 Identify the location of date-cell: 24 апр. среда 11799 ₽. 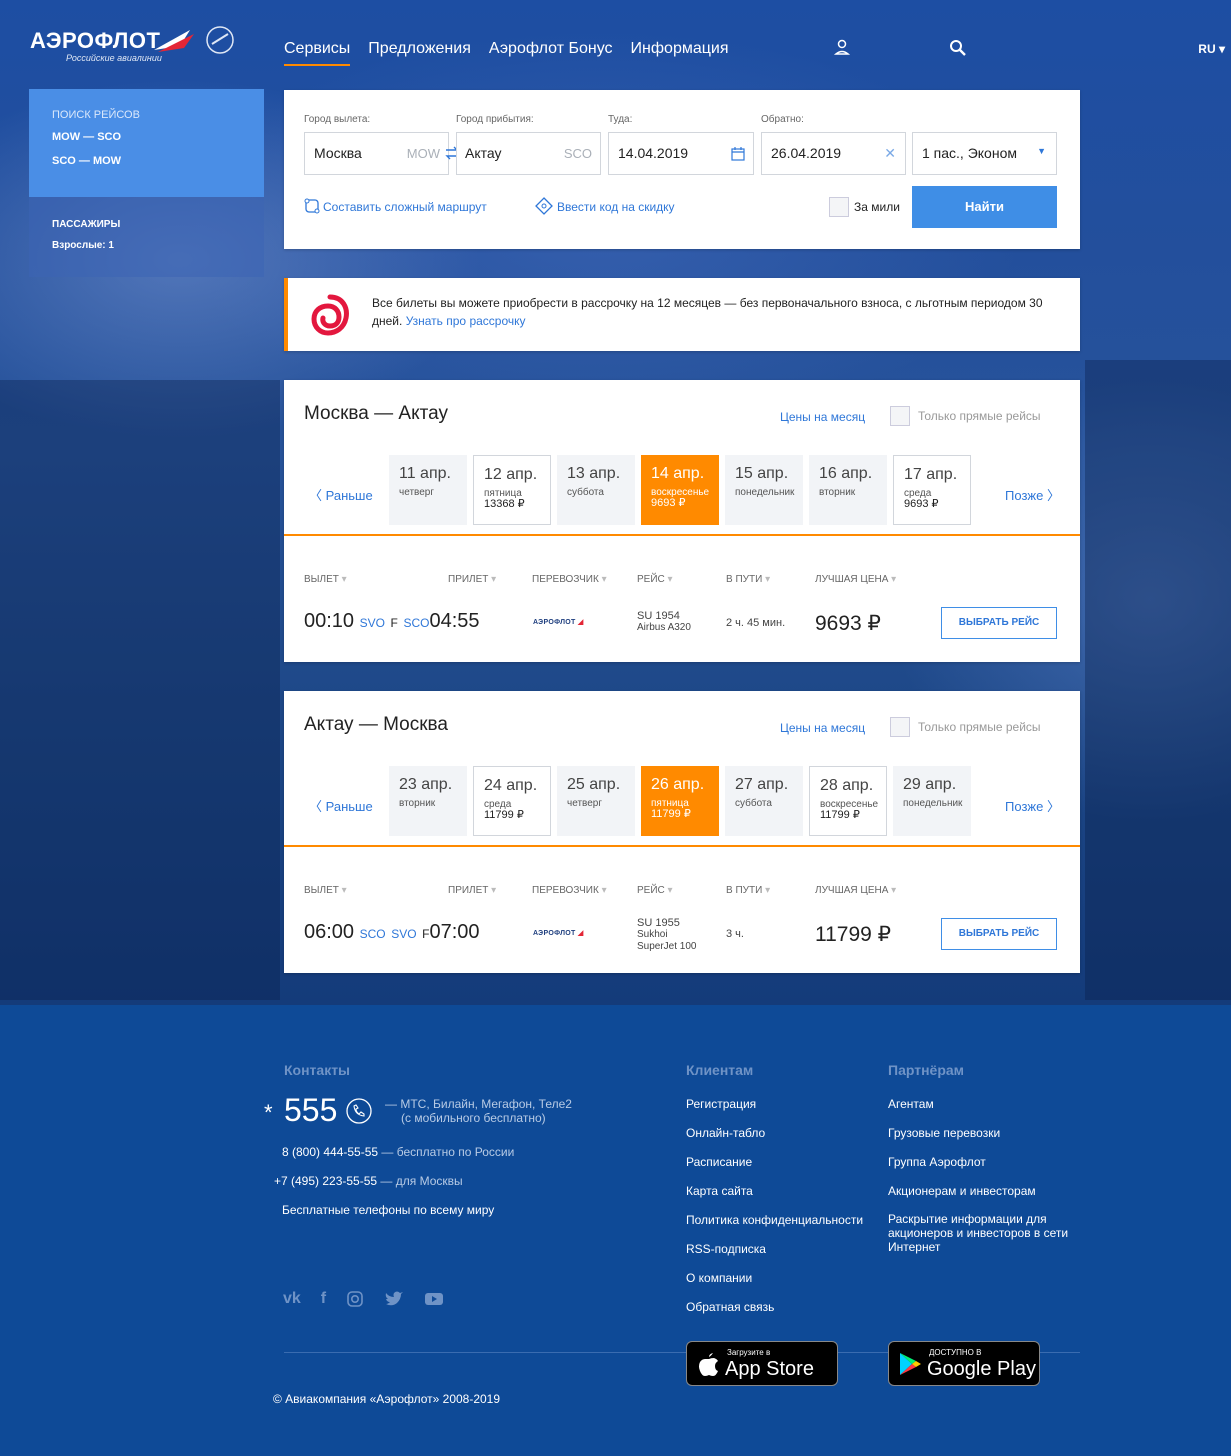
(512, 801).